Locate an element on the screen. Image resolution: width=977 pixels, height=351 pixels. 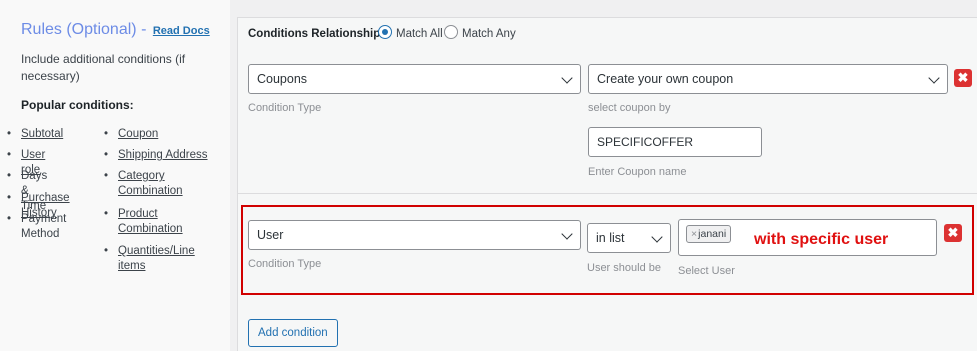
popular-item-category-combination: Category Combination is located at coordinates (156, 184).